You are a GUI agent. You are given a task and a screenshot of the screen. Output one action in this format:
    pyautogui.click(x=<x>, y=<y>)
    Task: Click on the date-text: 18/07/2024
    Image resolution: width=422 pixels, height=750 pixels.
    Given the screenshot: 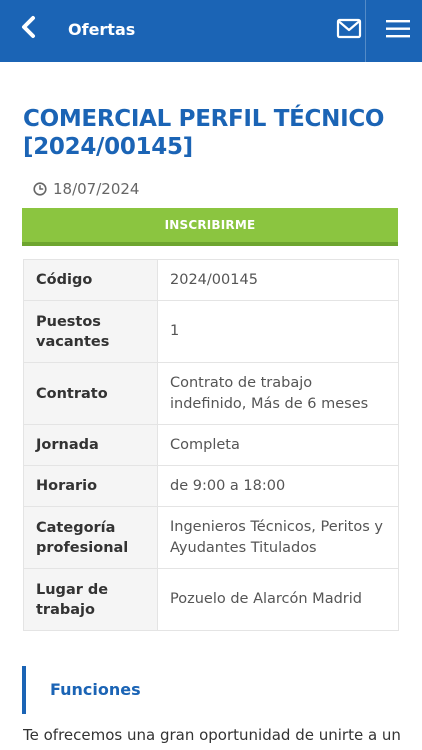 What is the action you would take?
    pyautogui.click(x=96, y=189)
    